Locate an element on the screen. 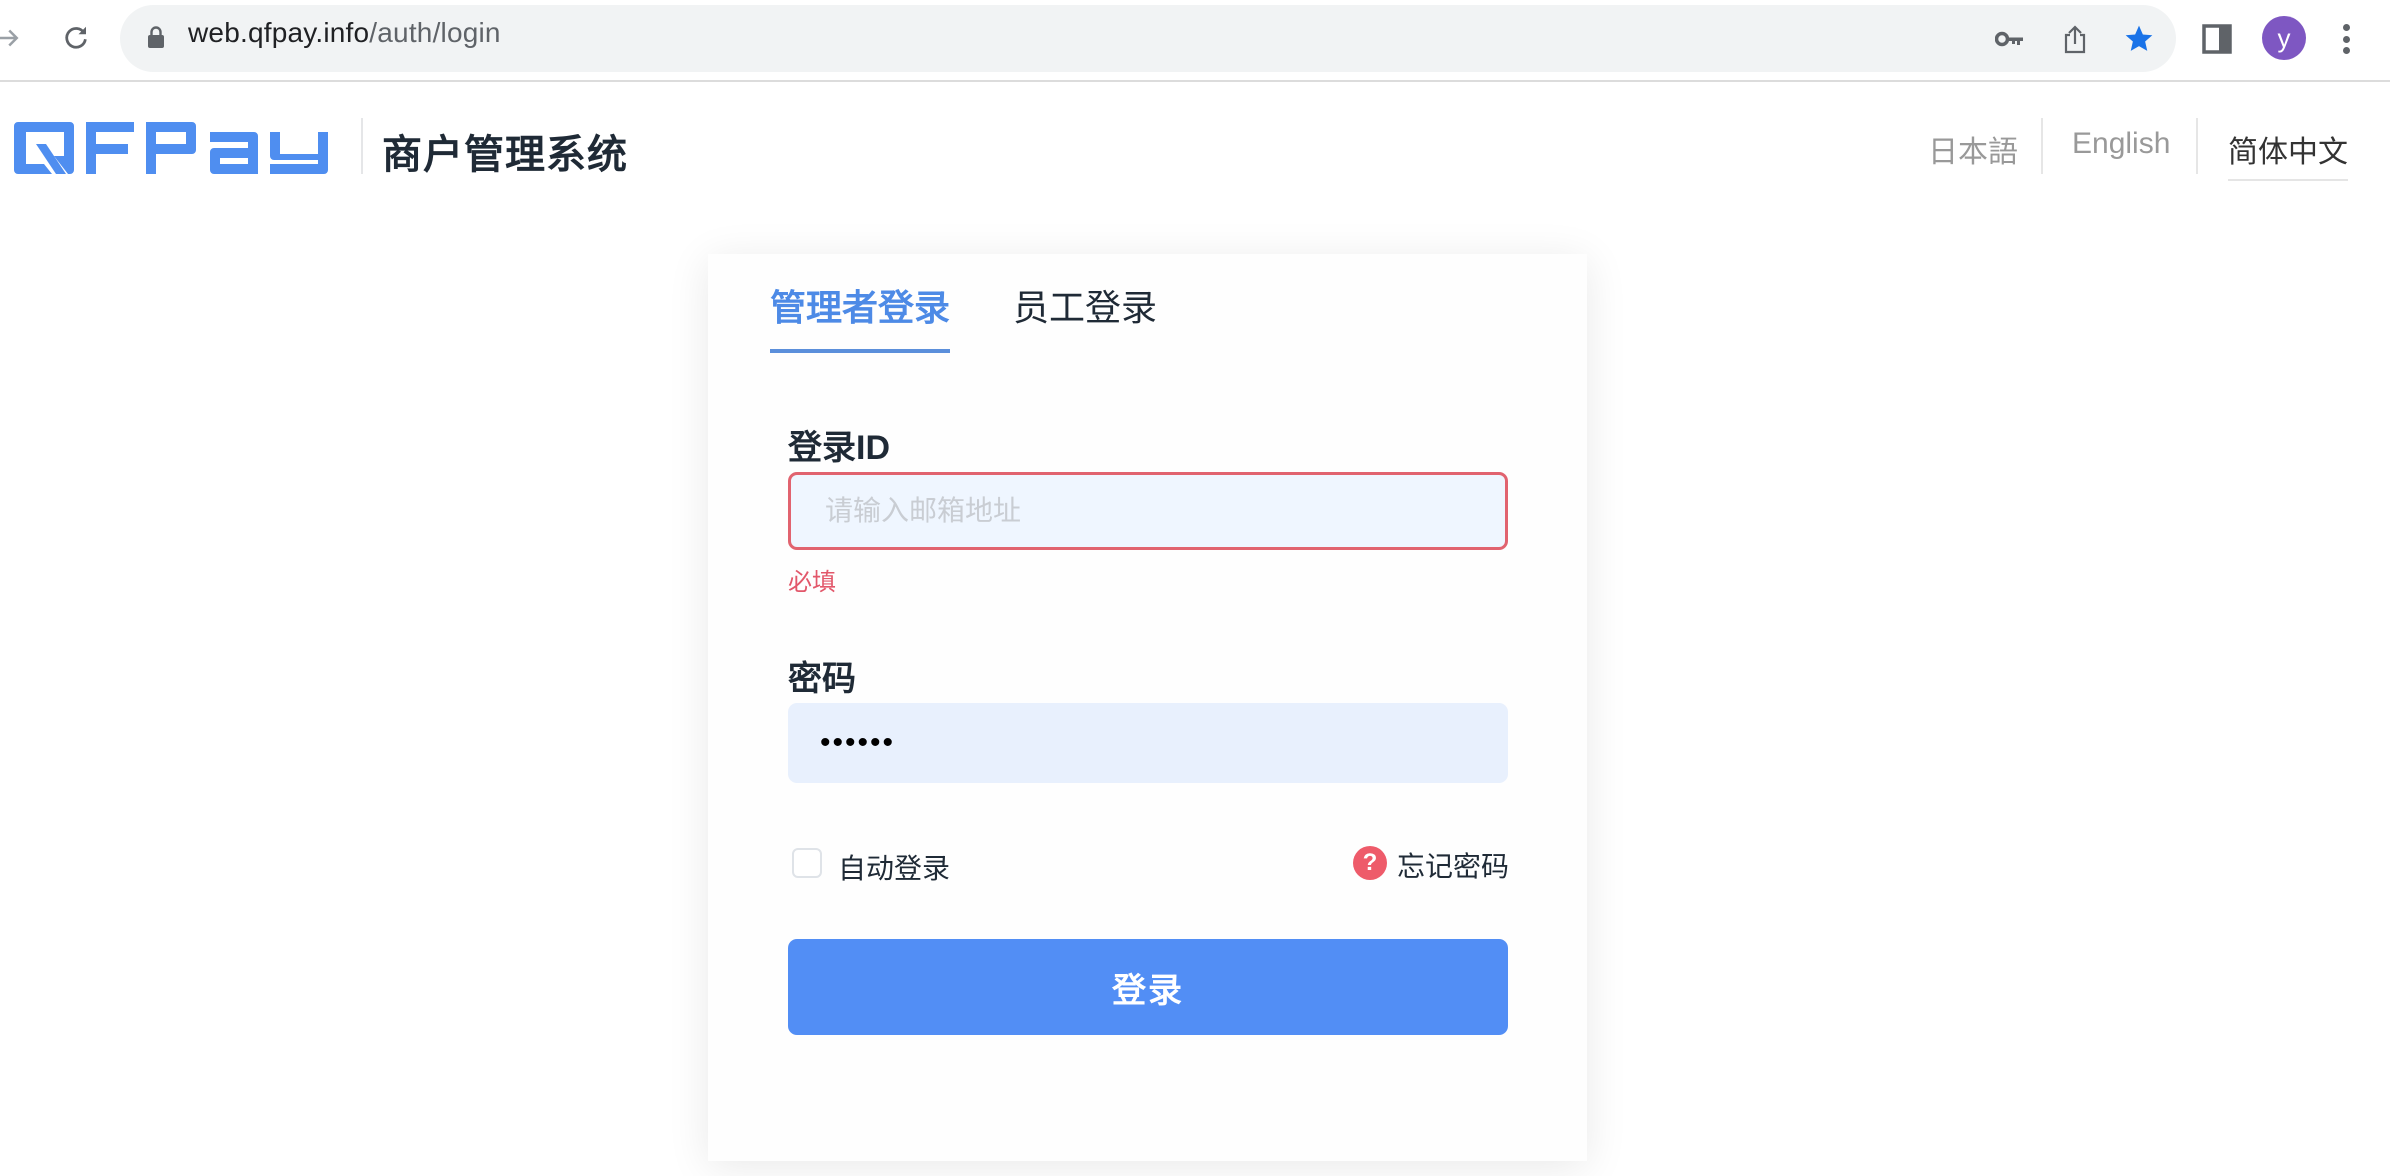 Image resolution: width=2390 pixels, height=1176 pixels. language-japanese: 日本語 is located at coordinates (1973, 149).